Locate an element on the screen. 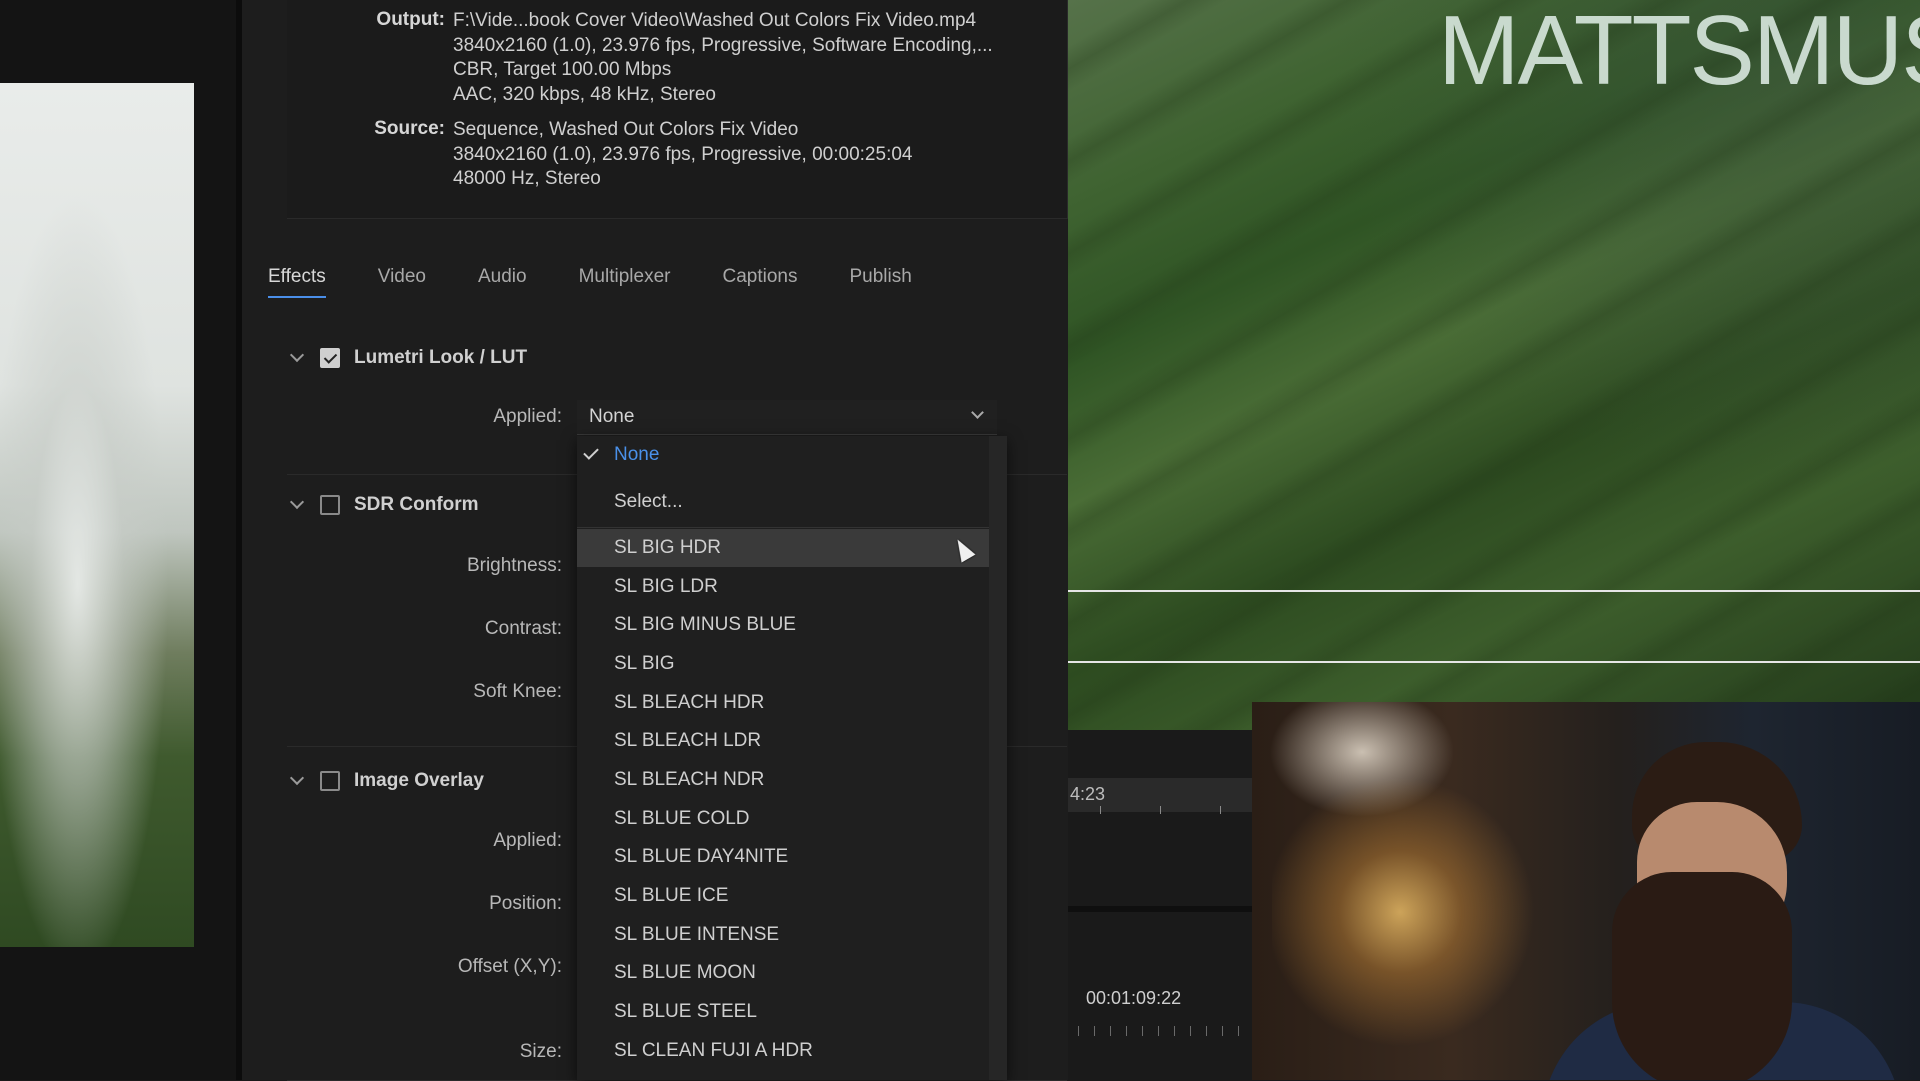  lumetri-checkbox is located at coordinates (330, 358).